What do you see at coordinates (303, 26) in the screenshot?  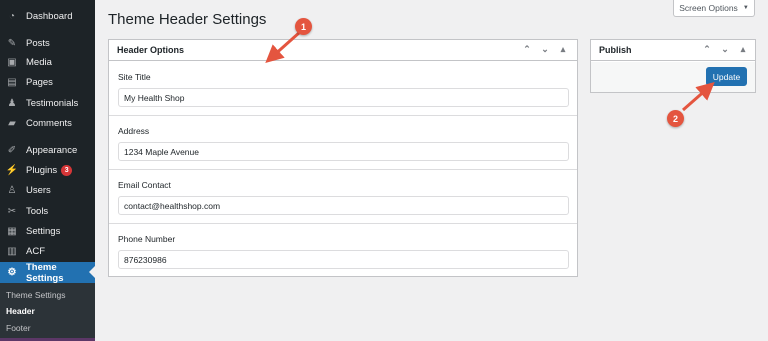 I see `annotation-marker-1: 1` at bounding box center [303, 26].